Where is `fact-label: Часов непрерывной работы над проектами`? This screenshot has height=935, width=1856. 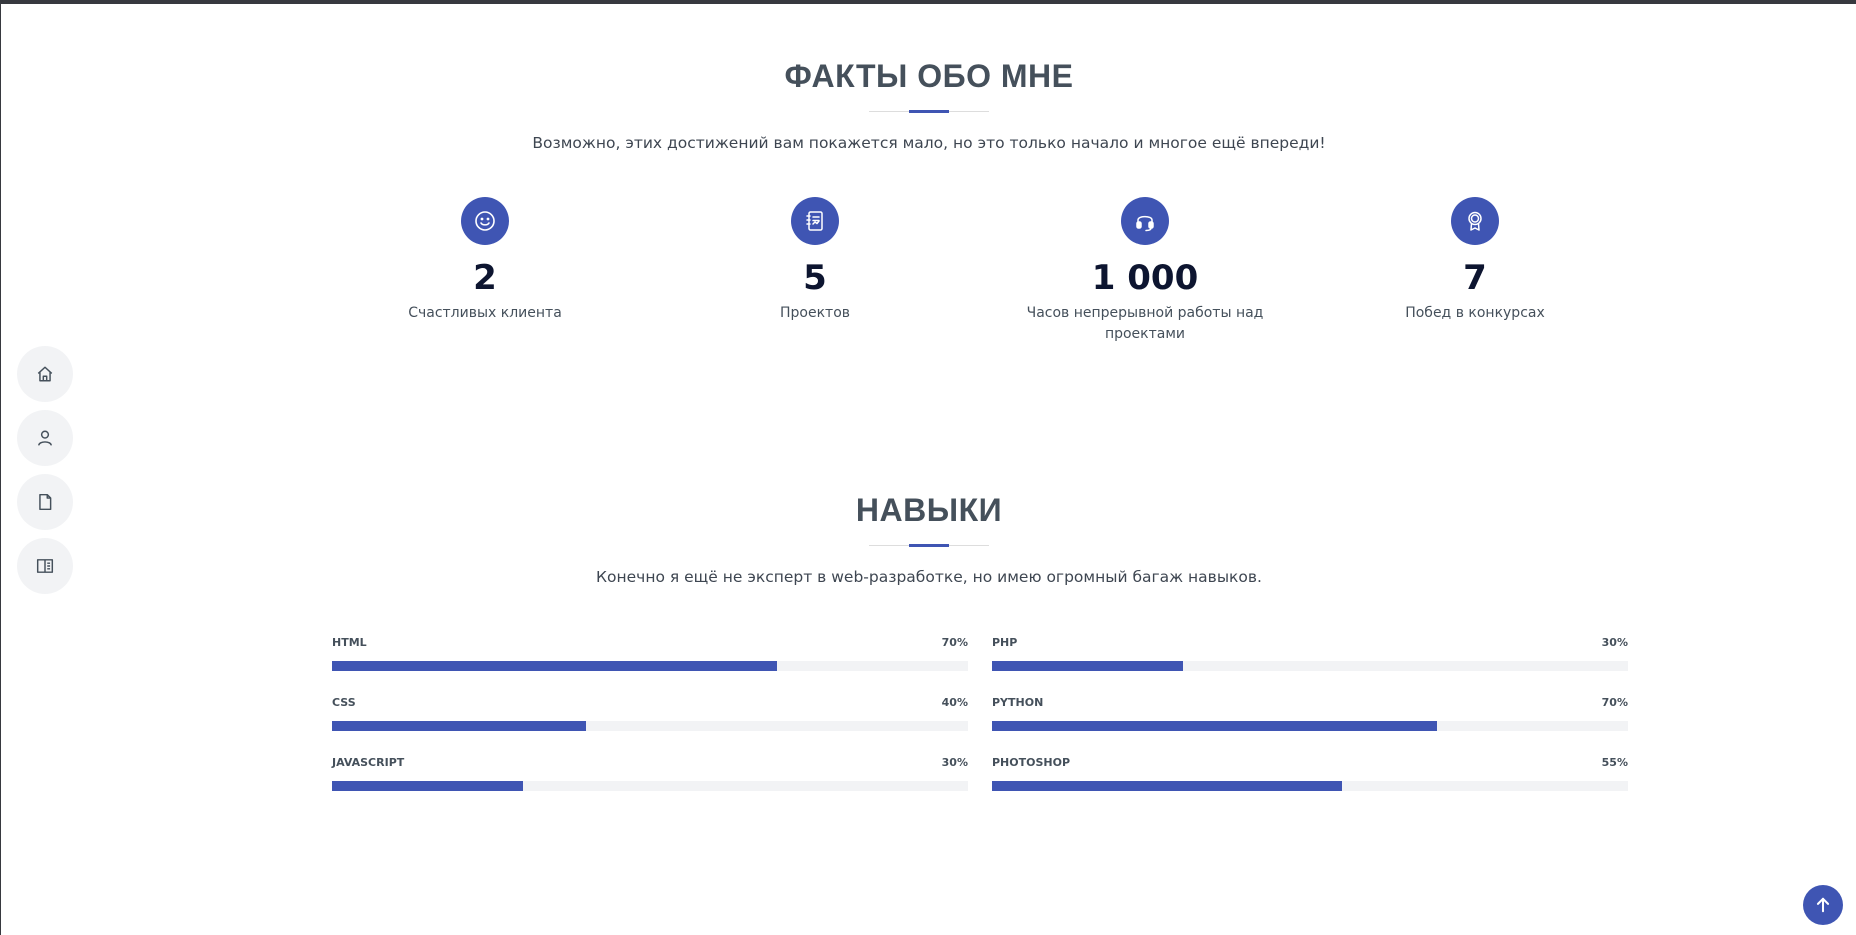 fact-label: Часов непрерывной работы над проектами is located at coordinates (1145, 323).